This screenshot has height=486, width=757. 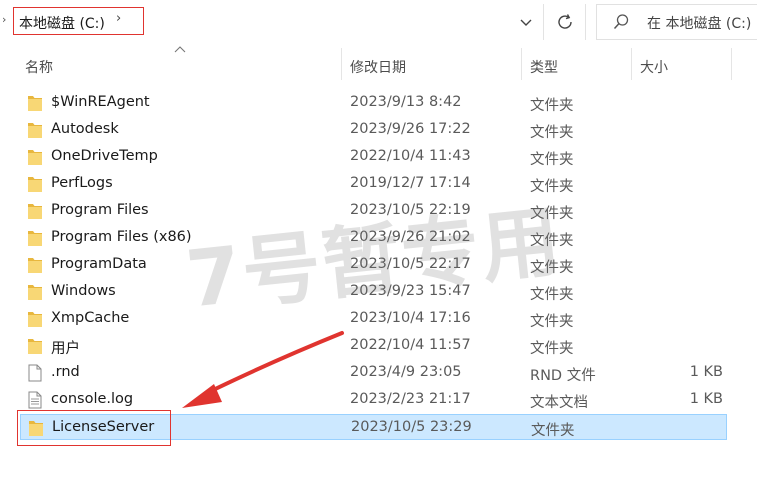 I want to click on column-type-header: 类型, so click(x=544, y=67).